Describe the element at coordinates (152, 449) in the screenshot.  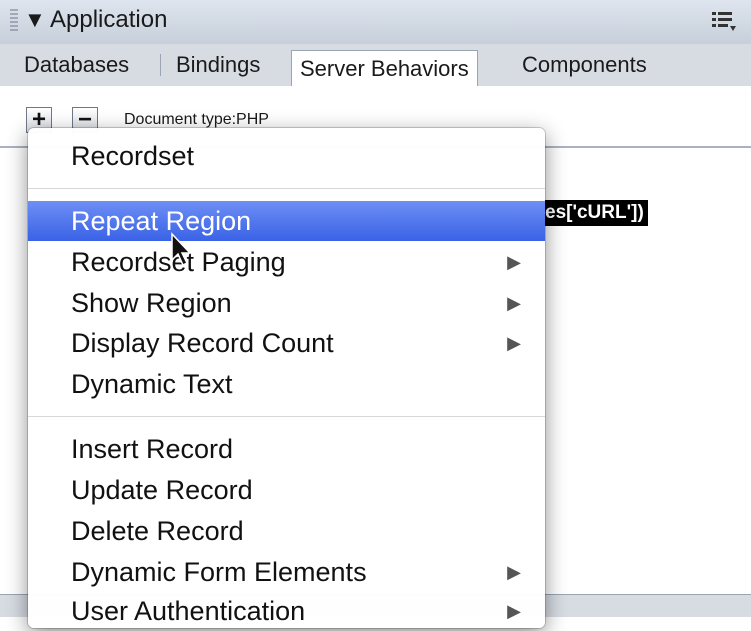
I see `menu-item-label: Insert Record` at that location.